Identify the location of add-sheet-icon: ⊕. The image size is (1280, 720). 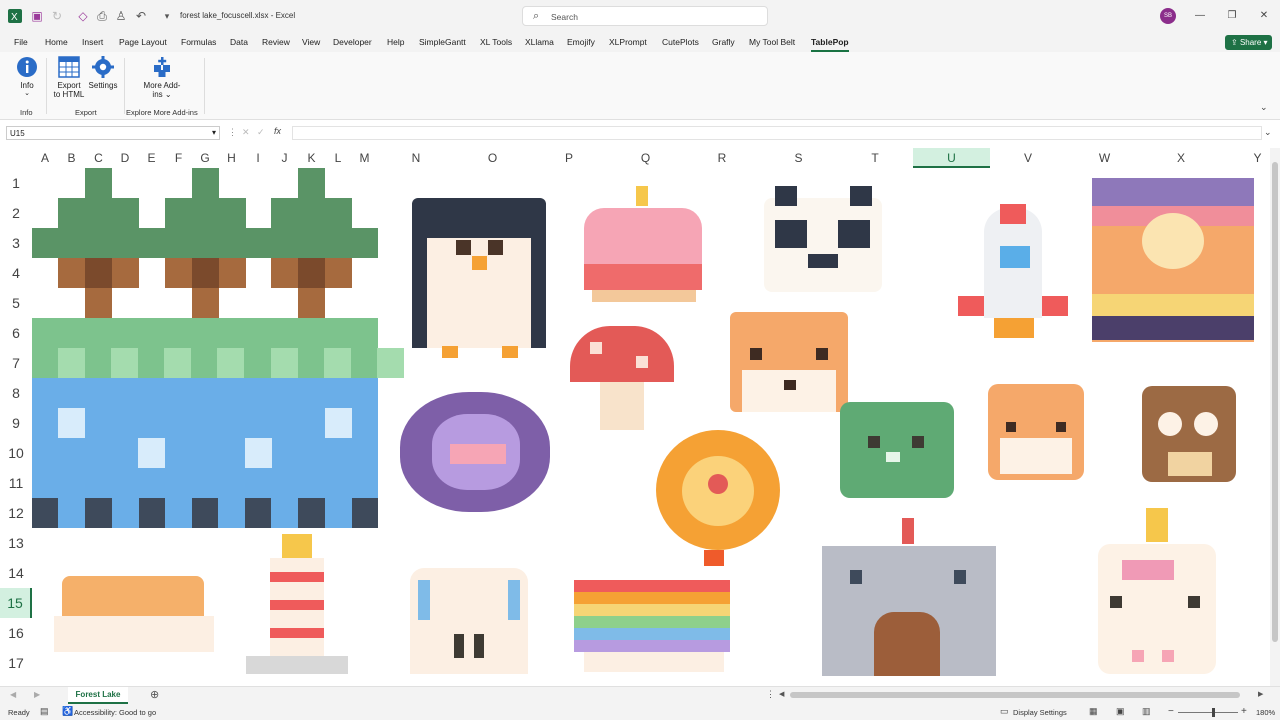
(154, 694).